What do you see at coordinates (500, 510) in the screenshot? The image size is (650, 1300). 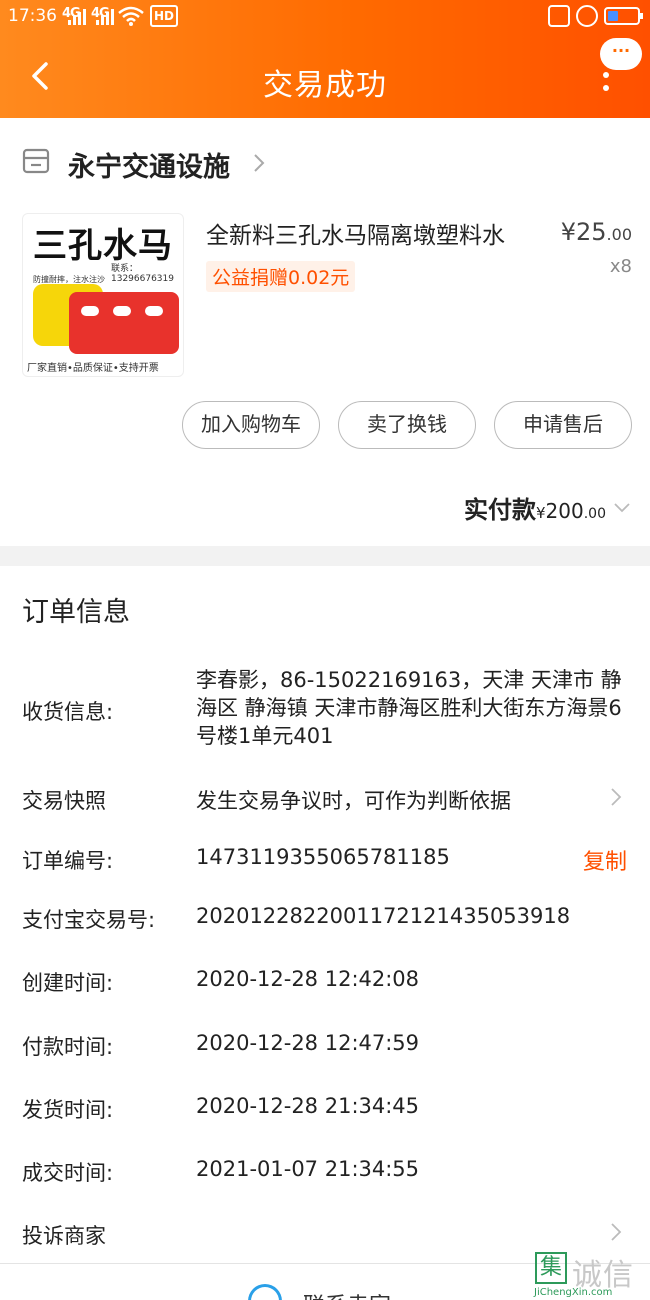 I see `payment-label: 实付款` at bounding box center [500, 510].